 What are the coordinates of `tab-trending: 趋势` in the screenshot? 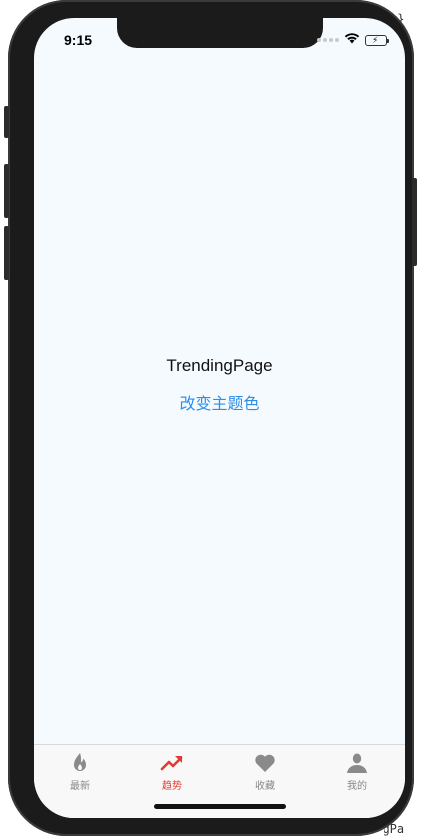 It's located at (172, 771).